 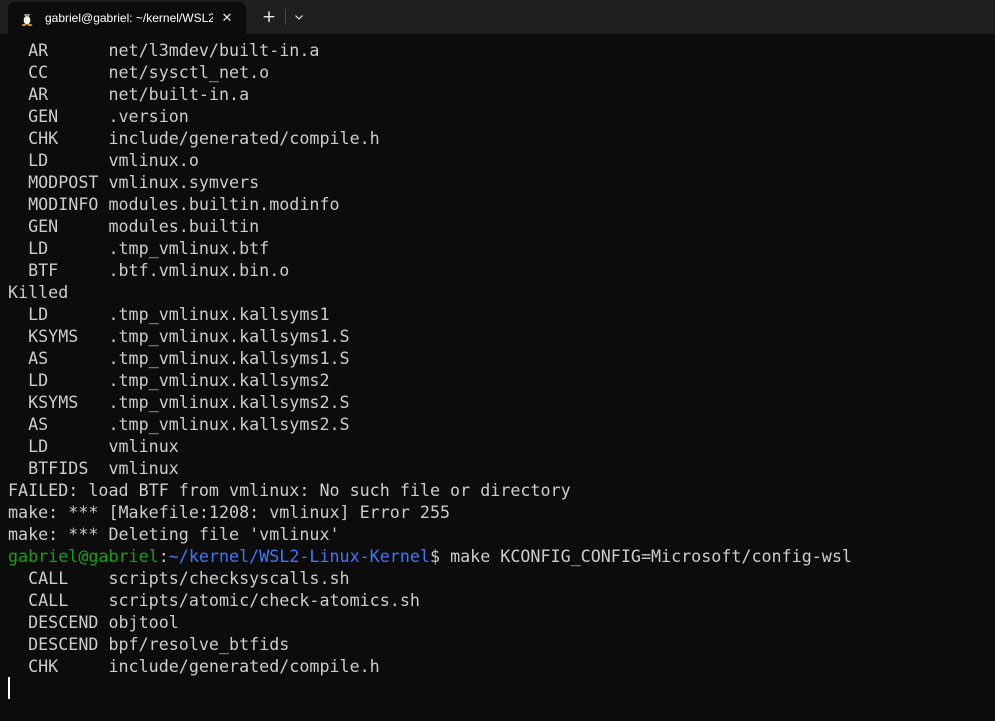 What do you see at coordinates (440, 556) in the screenshot?
I see `prompt-symbol: $` at bounding box center [440, 556].